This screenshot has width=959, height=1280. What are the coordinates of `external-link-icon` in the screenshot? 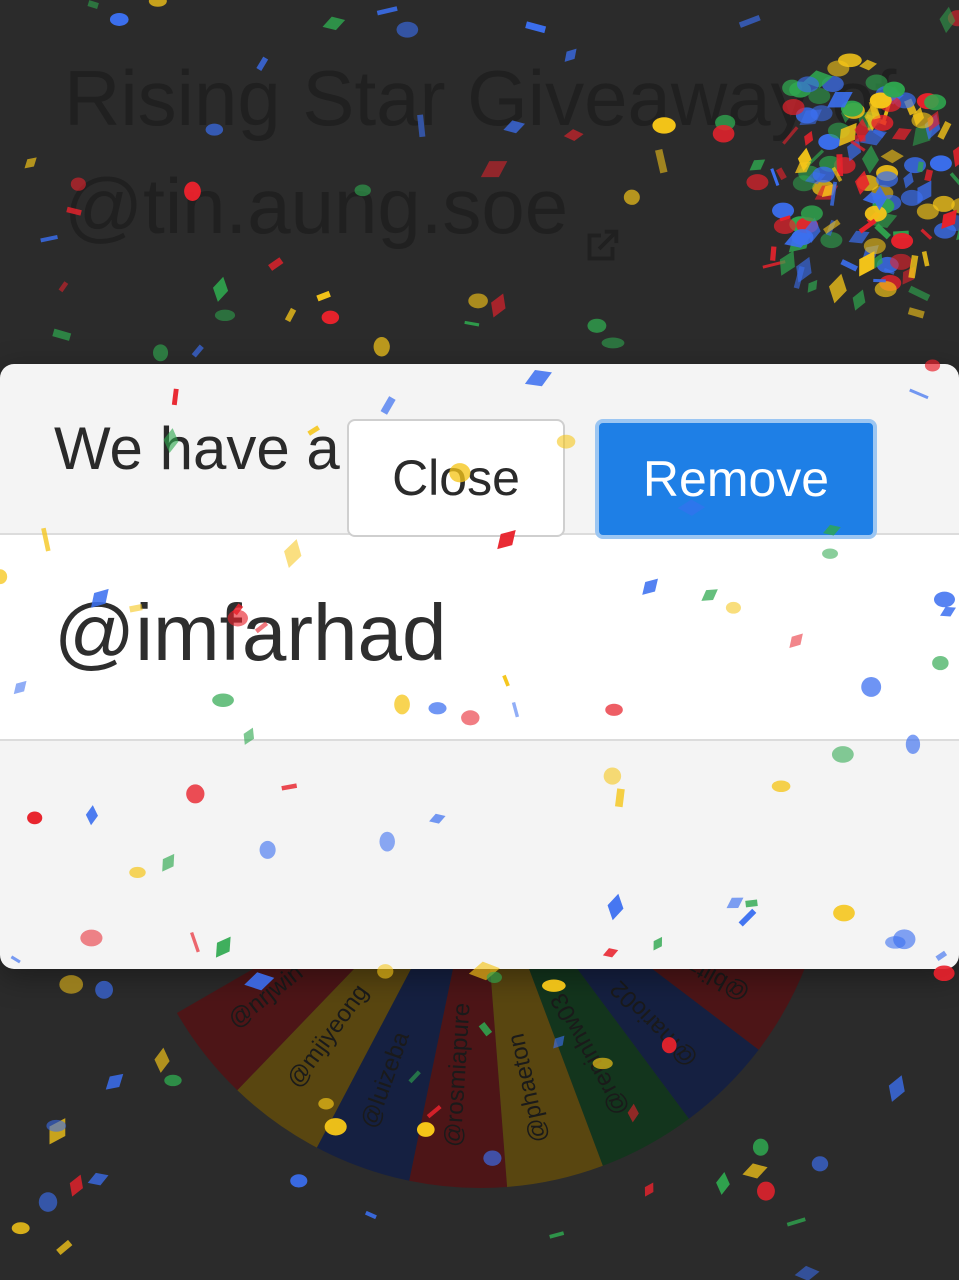 It's located at (601, 225).